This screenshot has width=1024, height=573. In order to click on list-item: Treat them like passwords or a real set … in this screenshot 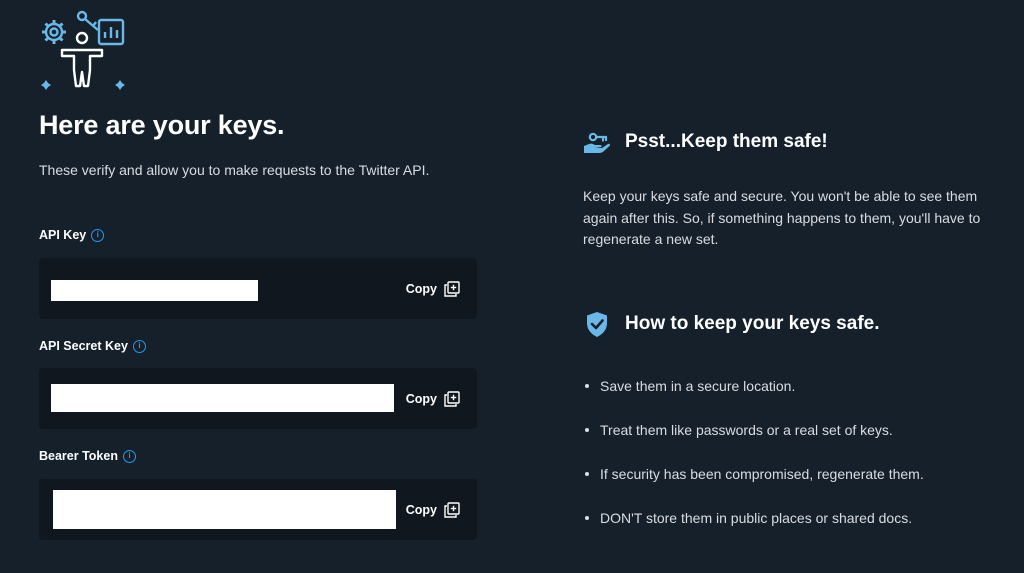, I will do `click(753, 442)`.